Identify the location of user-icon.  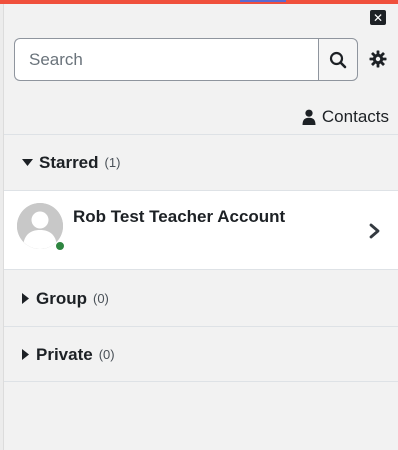
(309, 117).